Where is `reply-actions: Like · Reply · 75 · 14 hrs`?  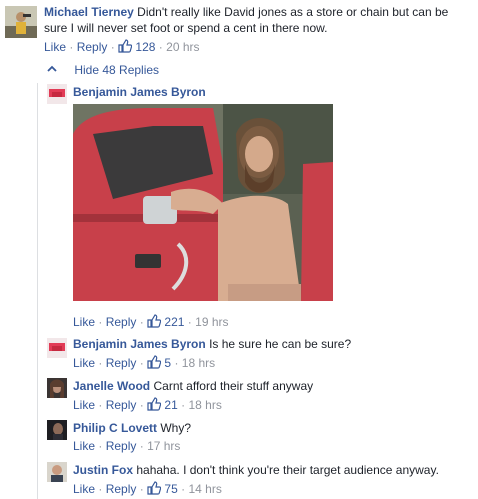 reply-actions: Like · Reply · 75 · 14 hrs is located at coordinates (147, 488).